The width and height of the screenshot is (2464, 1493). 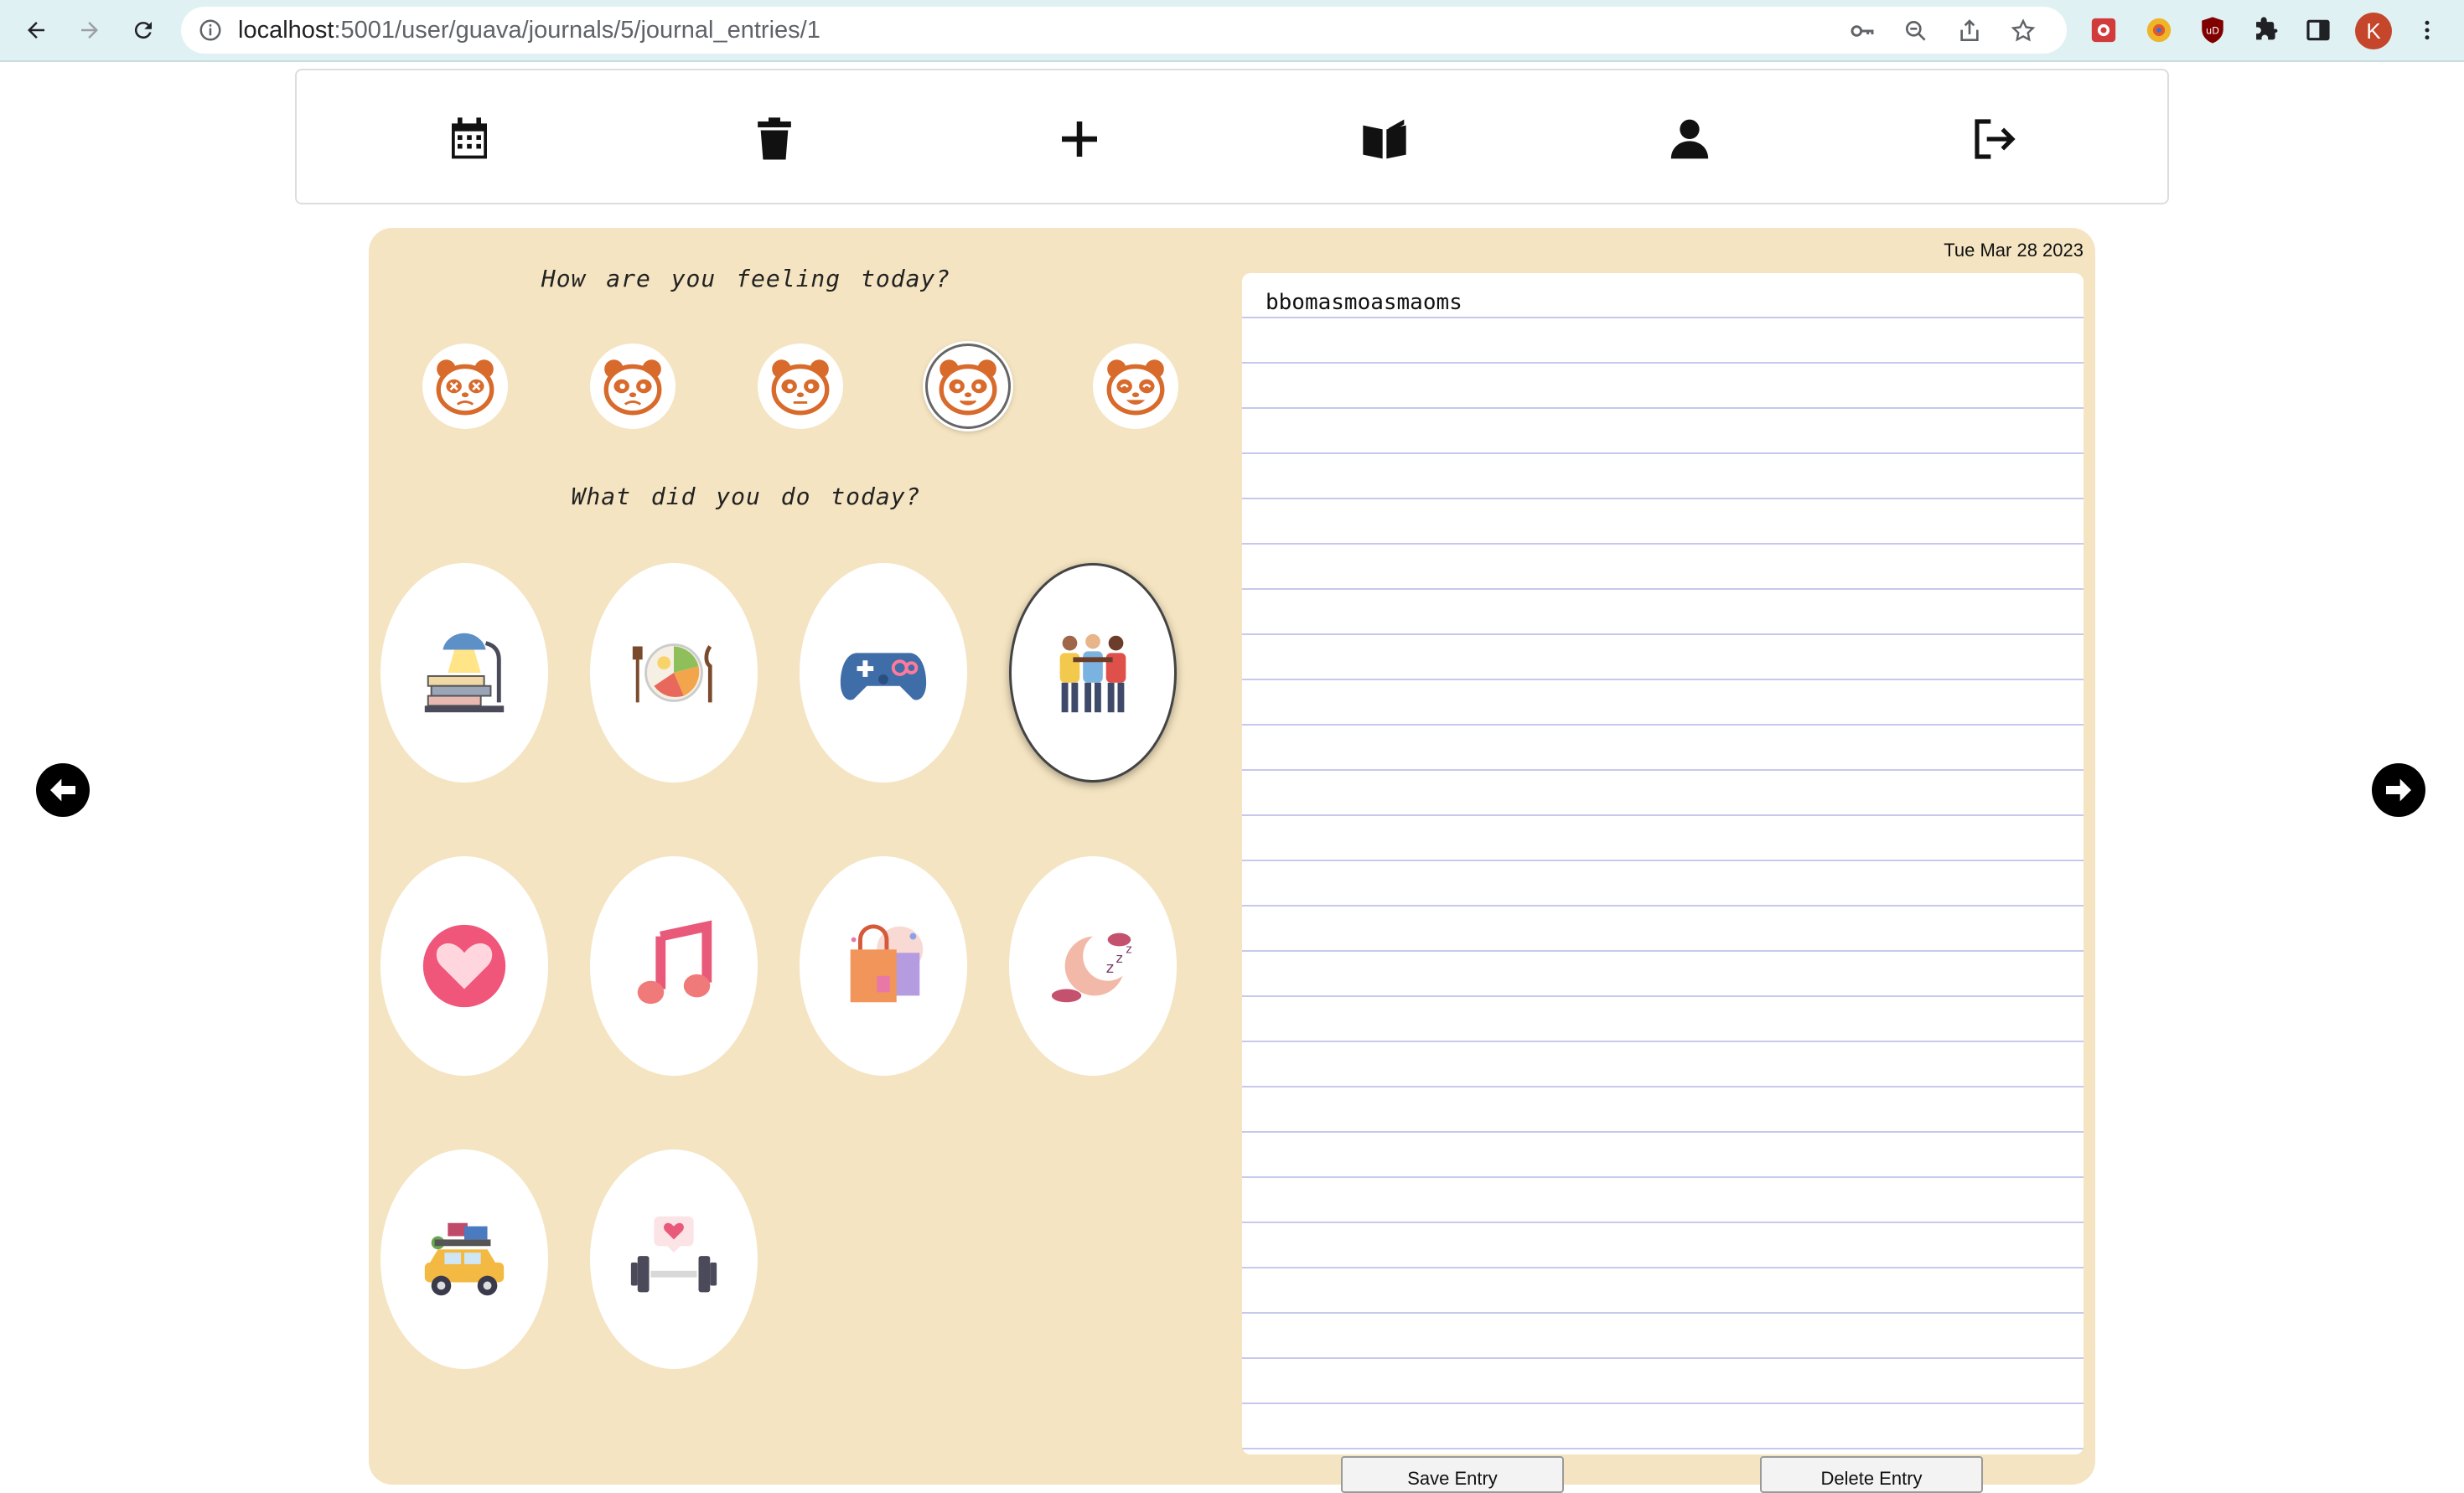 I want to click on previous-entry-arrow-icon, so click(x=63, y=790).